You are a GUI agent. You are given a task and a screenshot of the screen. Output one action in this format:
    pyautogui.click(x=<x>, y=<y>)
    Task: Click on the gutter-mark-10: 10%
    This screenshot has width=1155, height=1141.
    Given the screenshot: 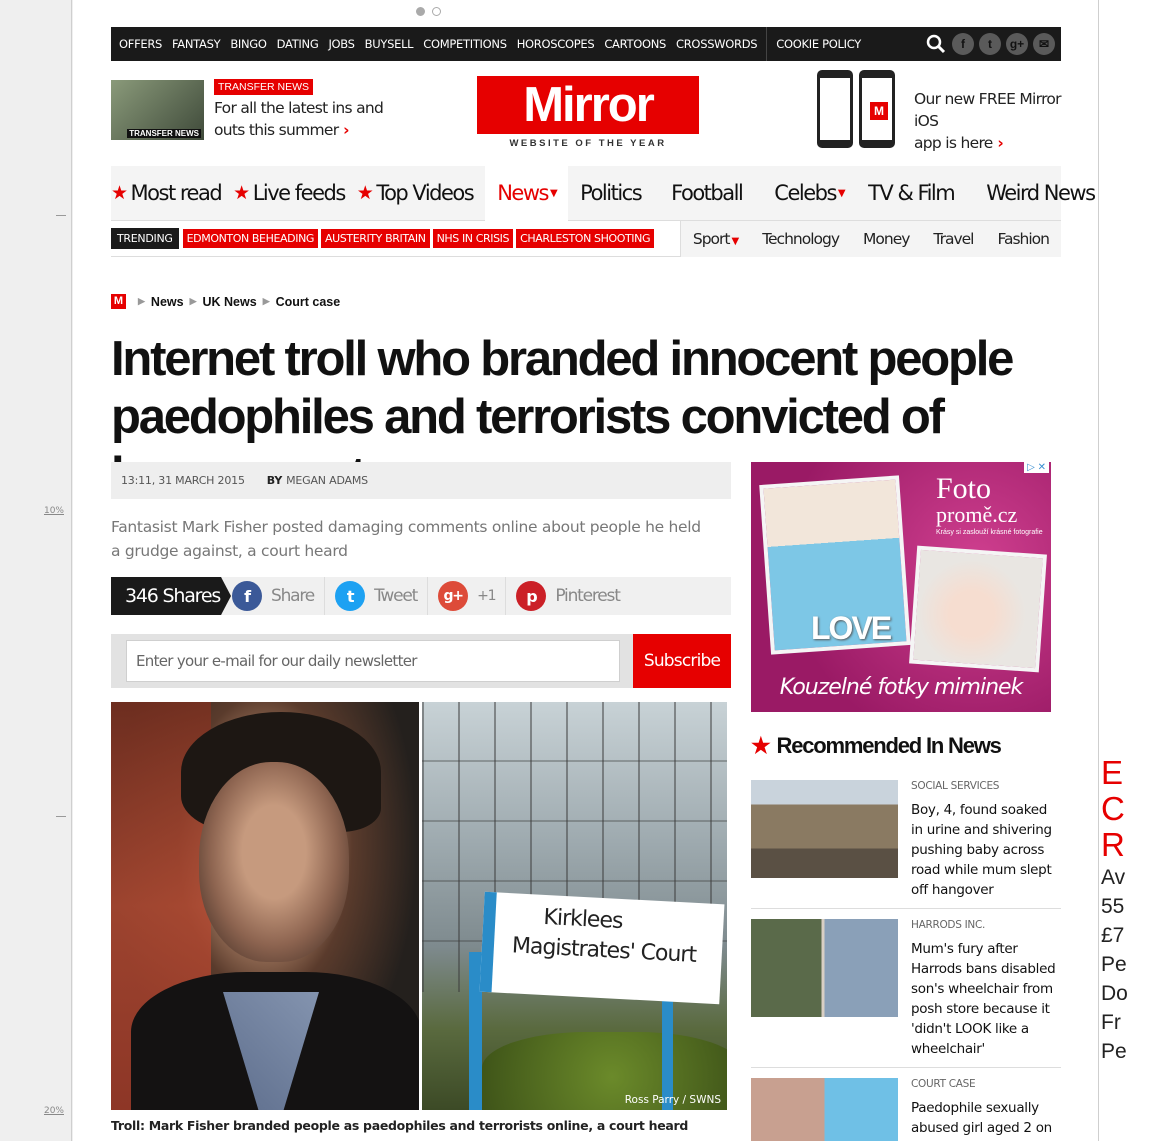 What is the action you would take?
    pyautogui.click(x=53, y=511)
    